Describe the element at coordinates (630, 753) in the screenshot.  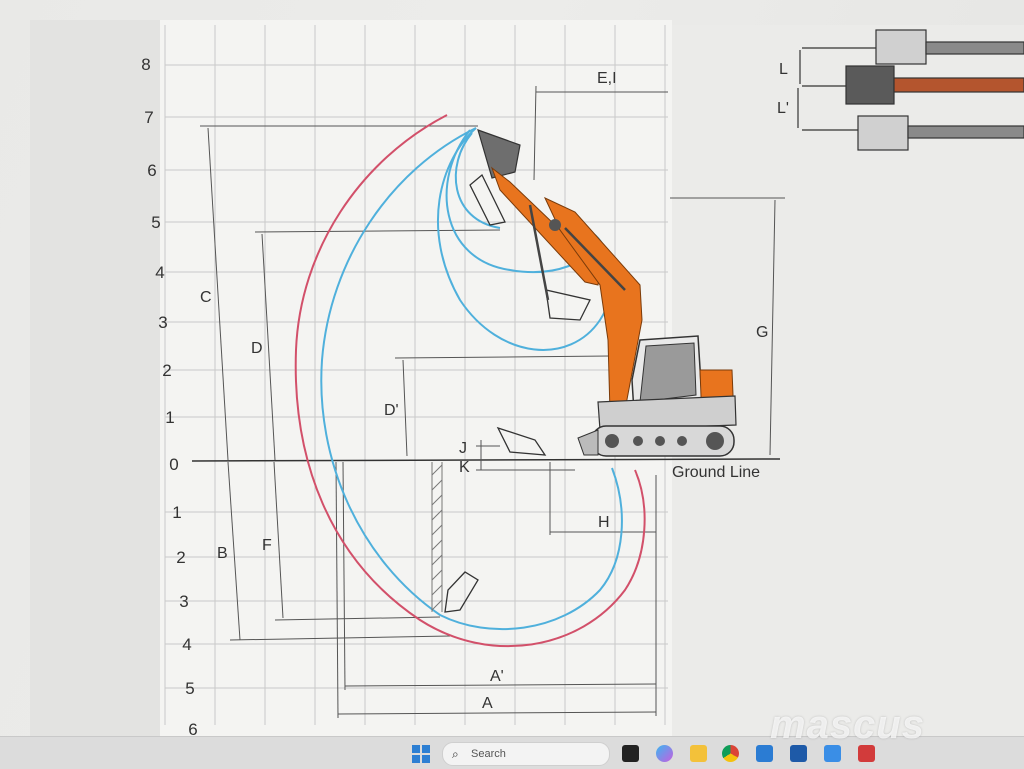
I see `task-view-icon` at that location.